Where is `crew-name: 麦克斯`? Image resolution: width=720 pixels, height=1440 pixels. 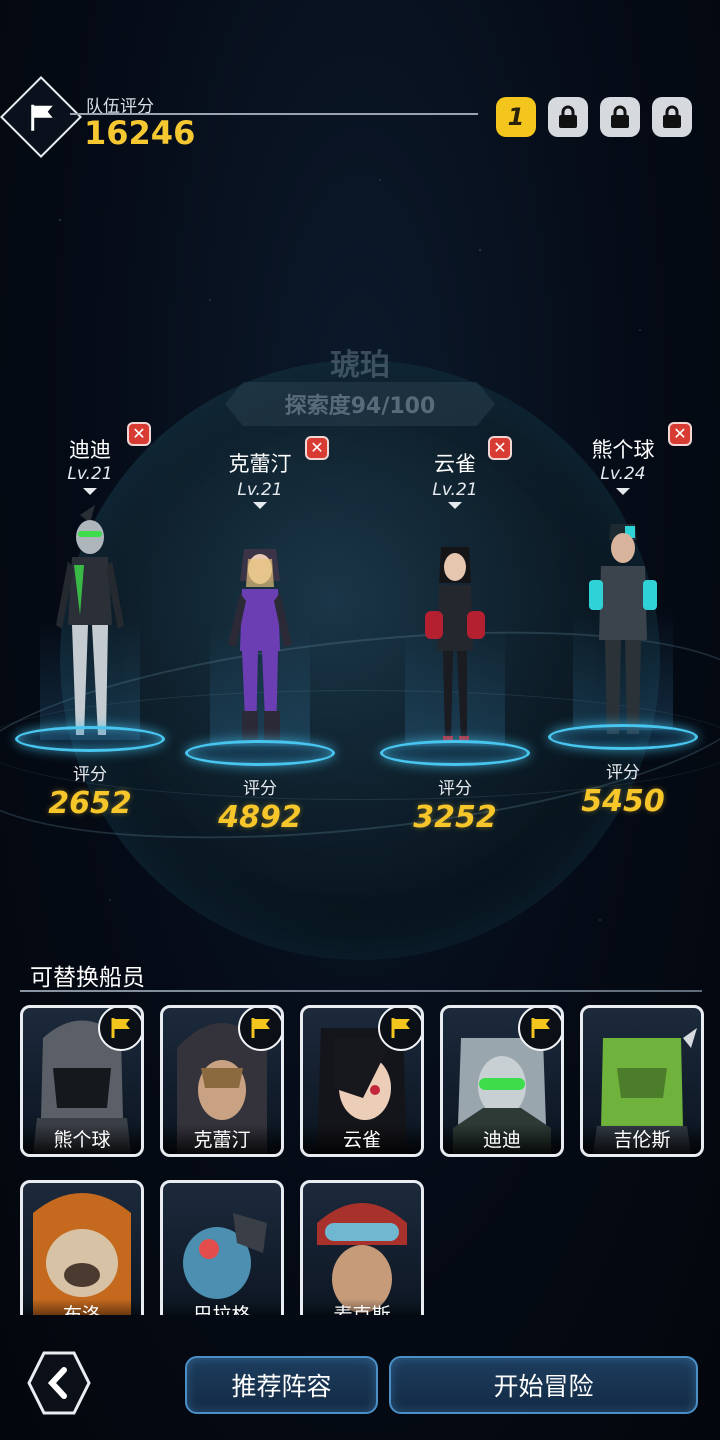
crew-name: 麦克斯 is located at coordinates (362, 1307).